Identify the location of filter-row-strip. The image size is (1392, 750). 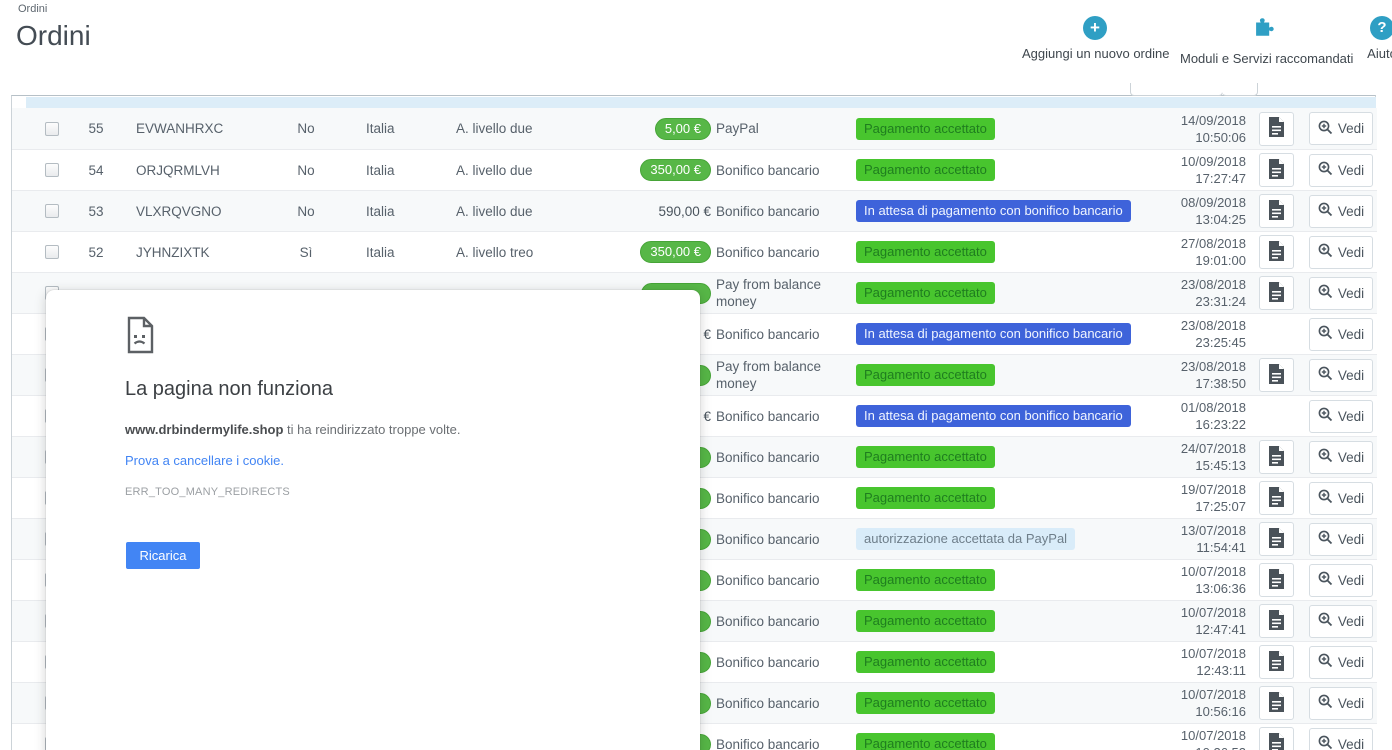
(701, 102).